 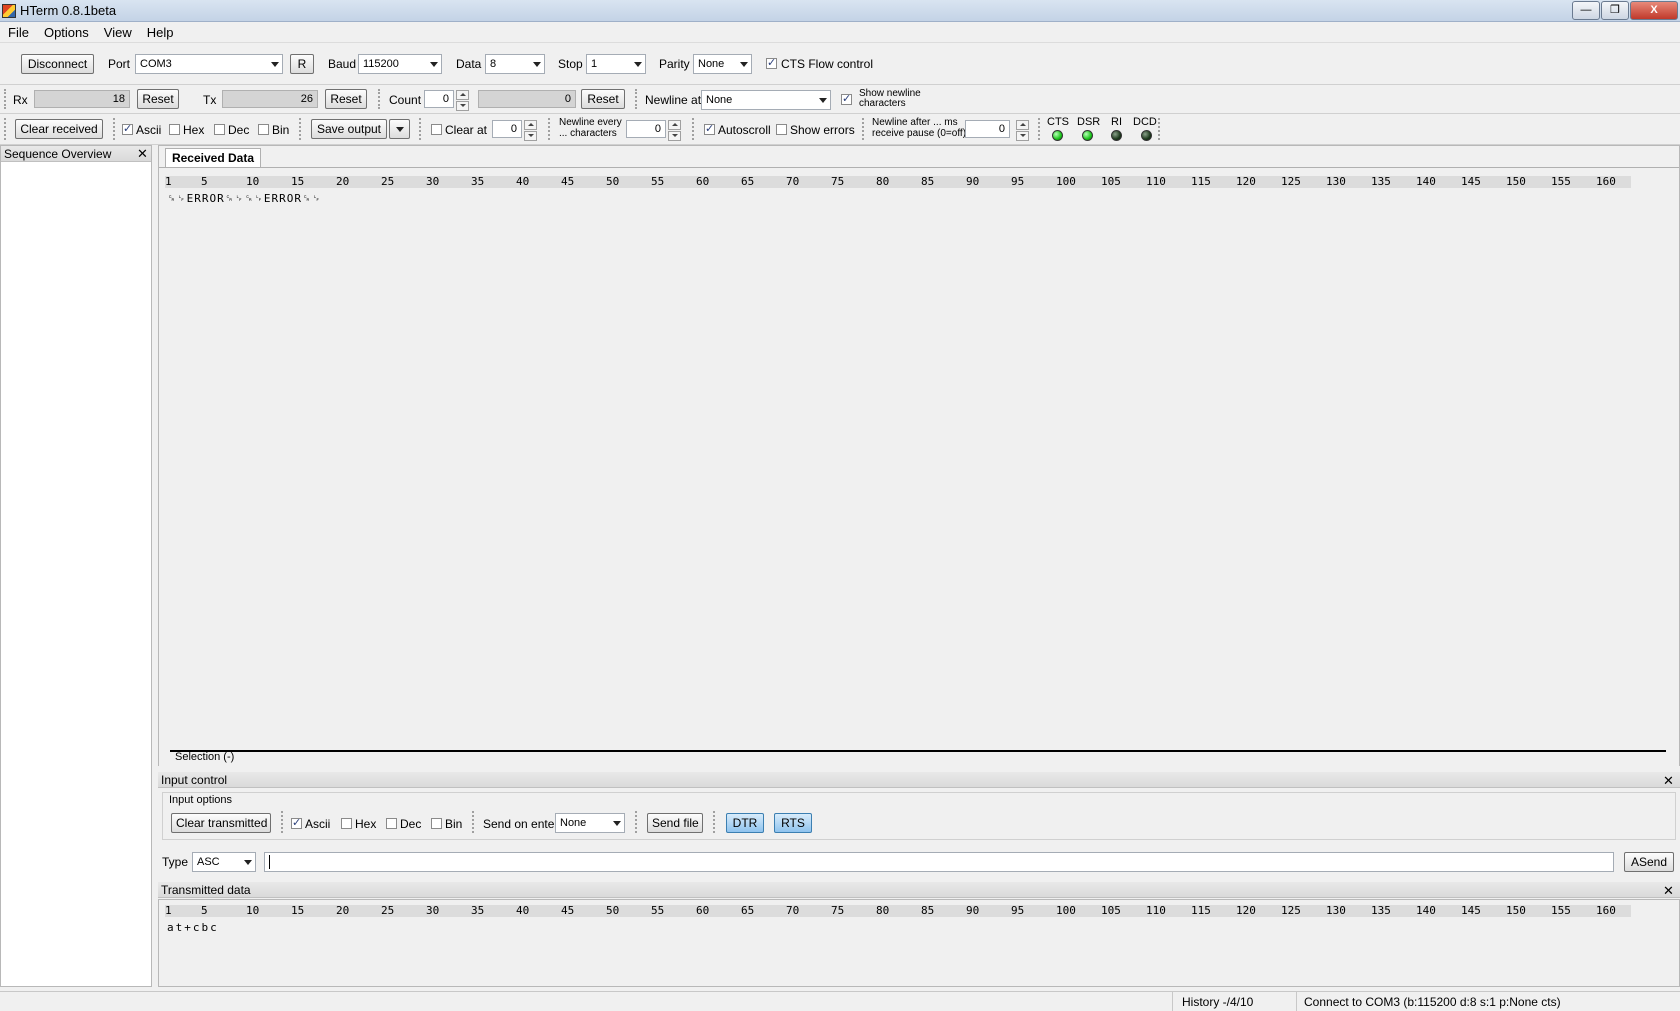 What do you see at coordinates (507, 129) in the screenshot?
I see `clear-at-input: 0` at bounding box center [507, 129].